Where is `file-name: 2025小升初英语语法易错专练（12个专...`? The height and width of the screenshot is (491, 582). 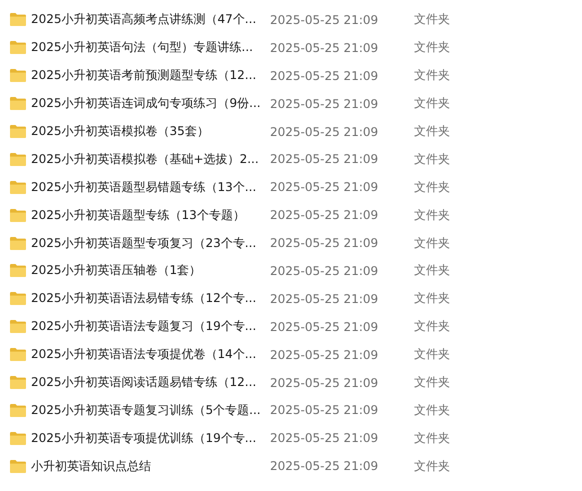 file-name: 2025小升初英语语法易错专练（12个专... is located at coordinates (150, 299).